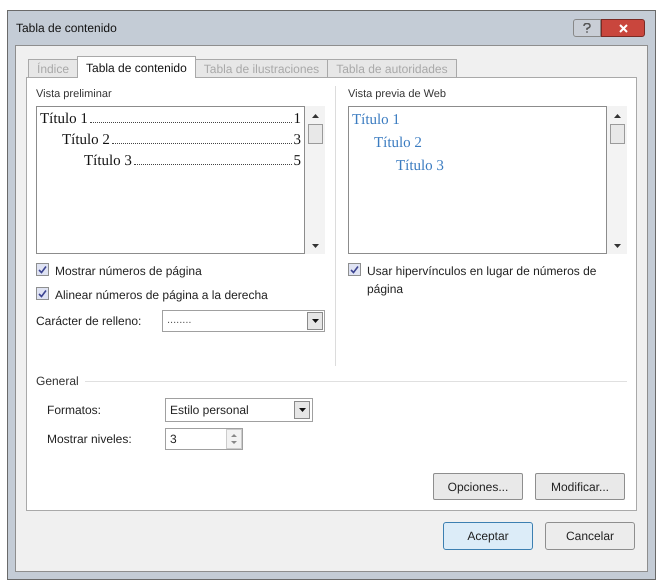 The height and width of the screenshot is (587, 663). What do you see at coordinates (74, 94) in the screenshot?
I see `section-label: Vista preliminar` at bounding box center [74, 94].